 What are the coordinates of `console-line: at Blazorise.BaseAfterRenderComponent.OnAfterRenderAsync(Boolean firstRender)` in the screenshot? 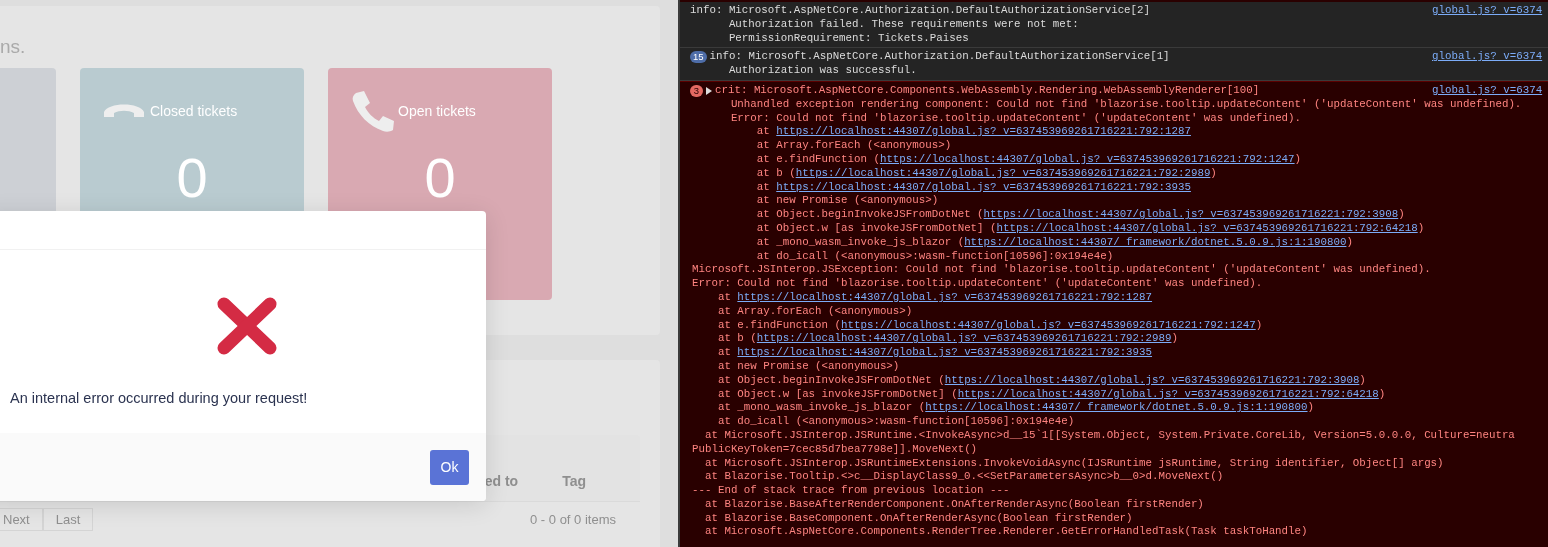 It's located at (954, 504).